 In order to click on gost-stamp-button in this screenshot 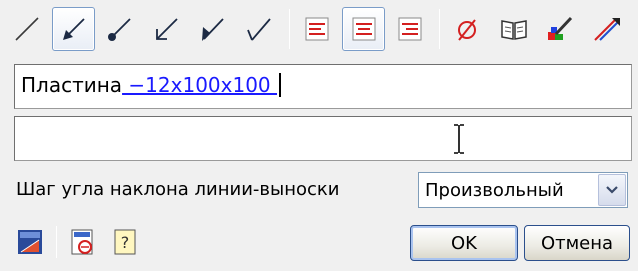, I will do `click(83, 242)`.